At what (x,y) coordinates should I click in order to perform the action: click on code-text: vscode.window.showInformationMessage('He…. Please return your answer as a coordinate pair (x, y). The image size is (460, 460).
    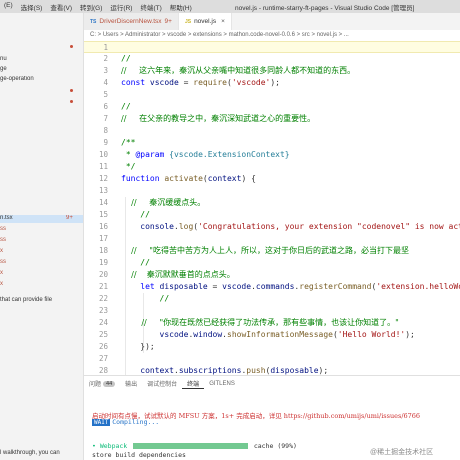
    Looking at the image, I should click on (268, 335).